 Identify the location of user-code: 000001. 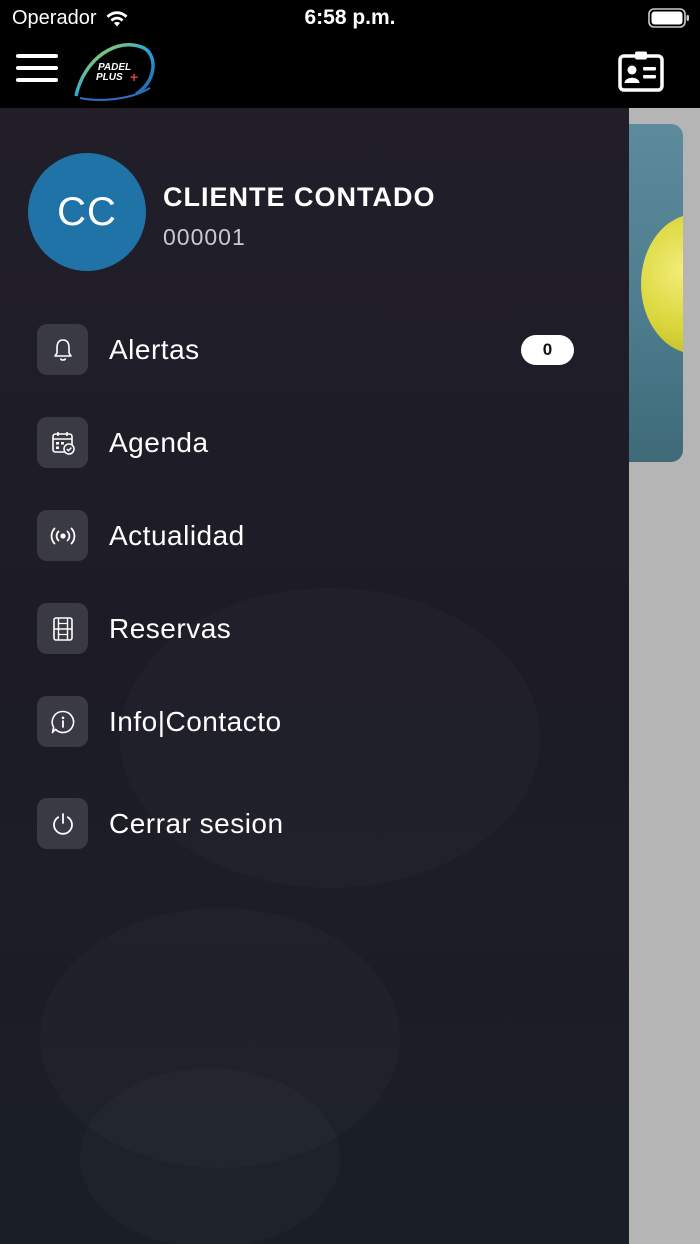
(204, 237).